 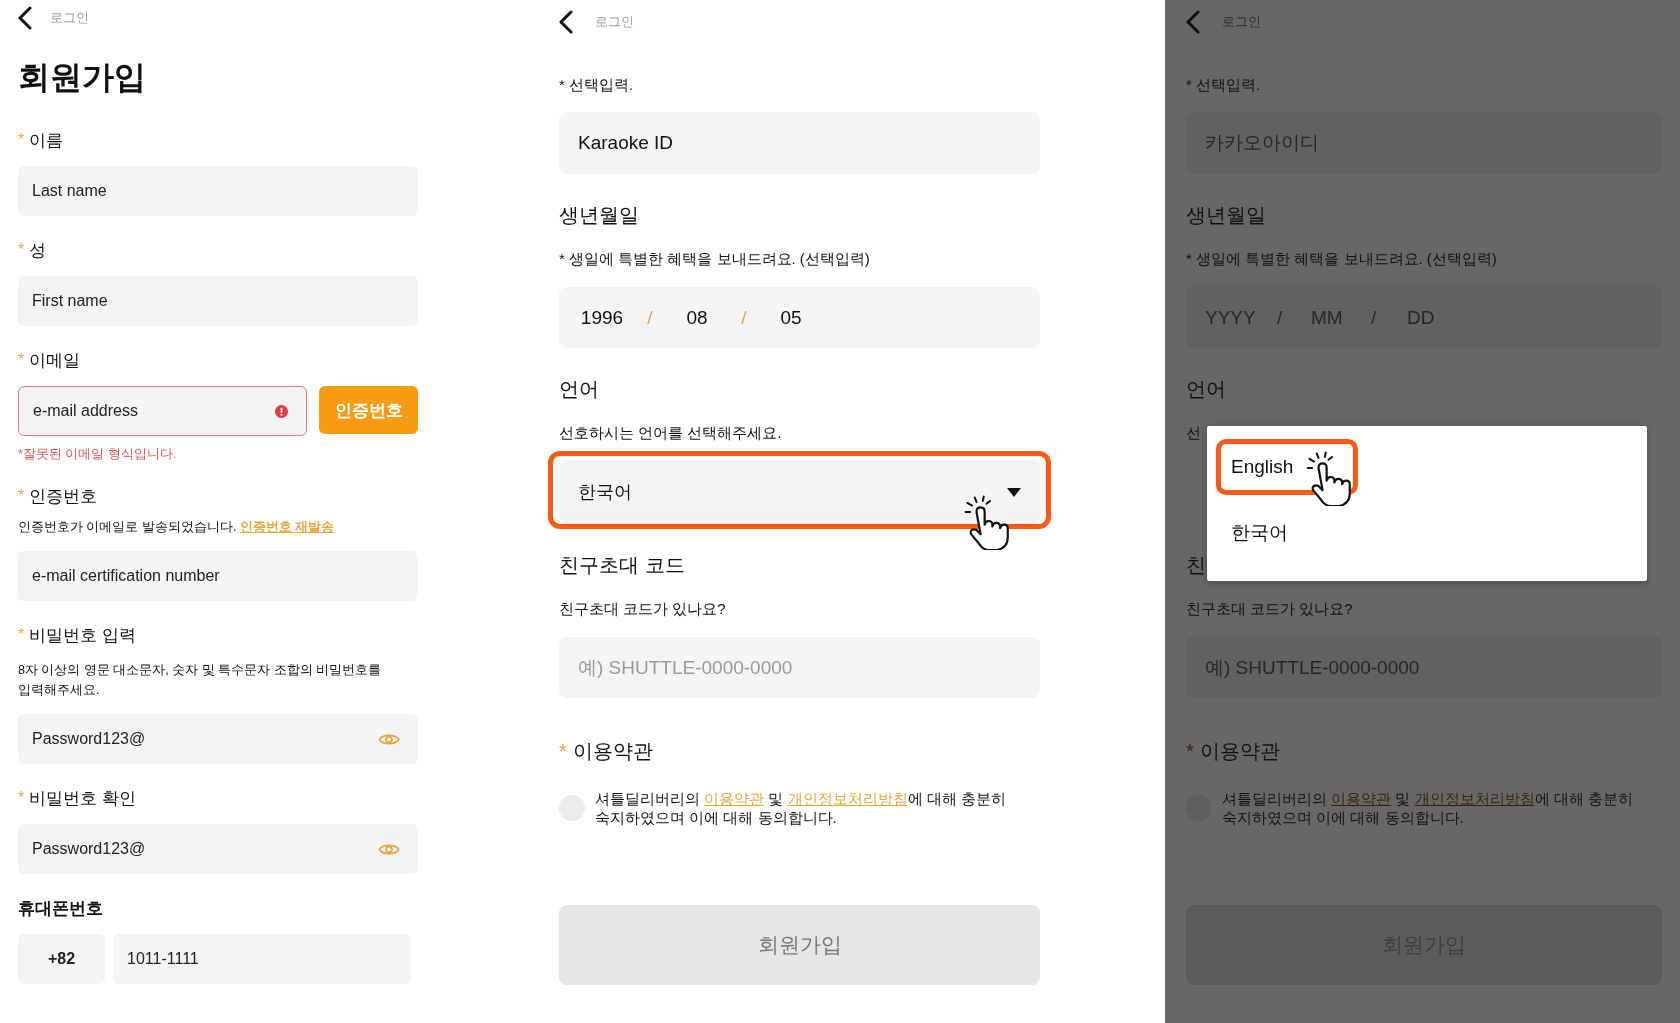 What do you see at coordinates (1284, 533) in the screenshot?
I see `language-option: 한국어` at bounding box center [1284, 533].